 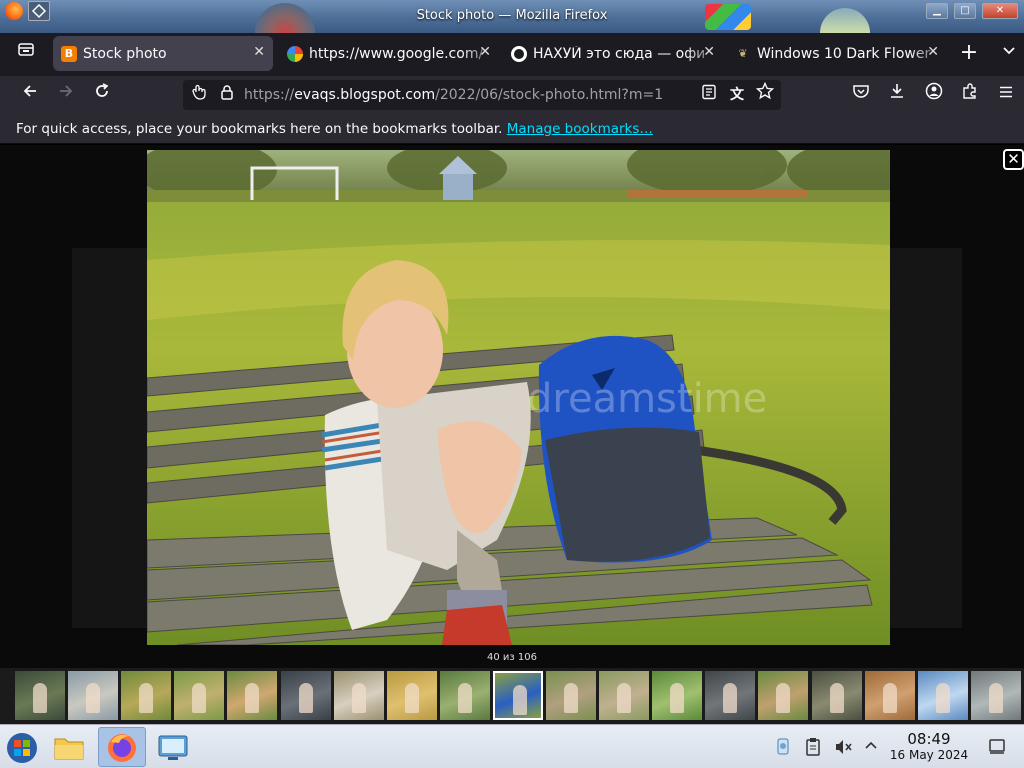 What do you see at coordinates (1013, 159) in the screenshot?
I see `lightbox-close-button: ✕` at bounding box center [1013, 159].